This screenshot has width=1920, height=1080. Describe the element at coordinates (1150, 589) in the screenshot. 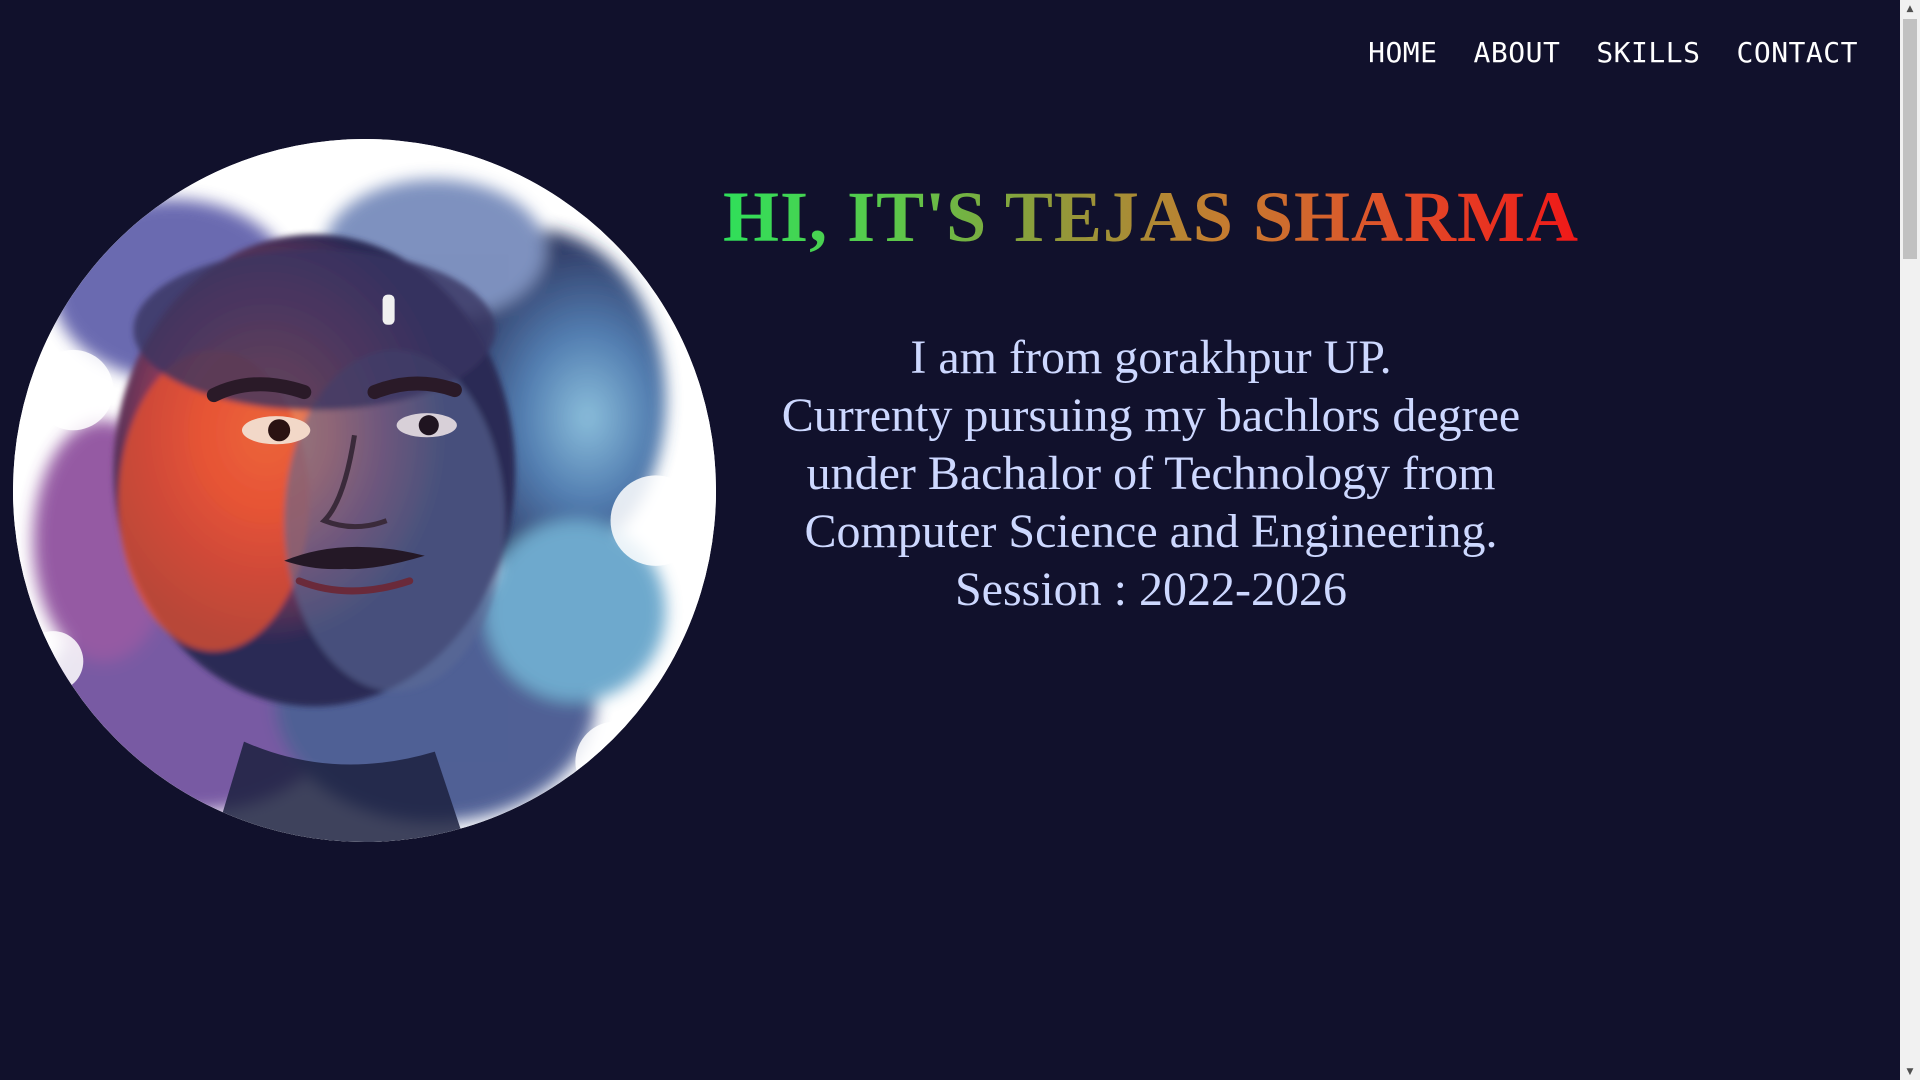

I see `description-line: Session : 2022-2026` at that location.